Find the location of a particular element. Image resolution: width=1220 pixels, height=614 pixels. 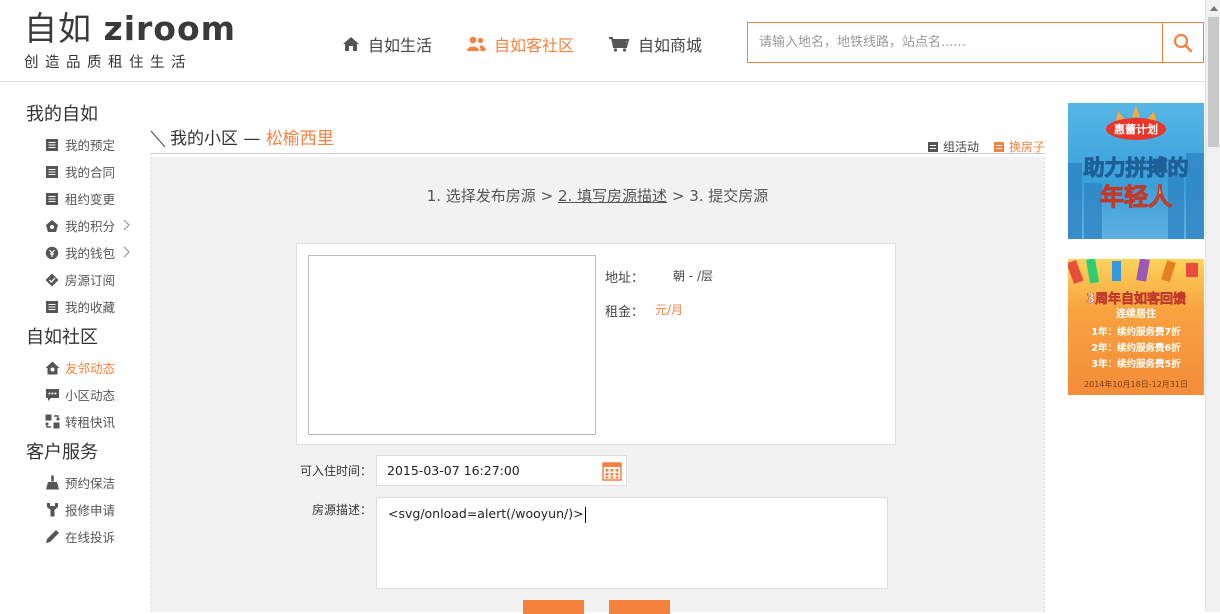

step-indicator: 1. 选择发布房源 > 2. 填写房源描述 > 3. 提交房源 is located at coordinates (597, 196).